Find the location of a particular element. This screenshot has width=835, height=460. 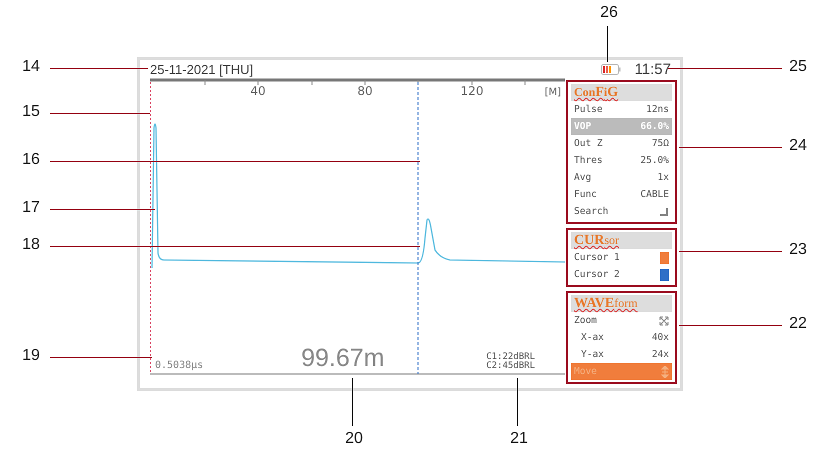

axis-tick-label: 120 is located at coordinates (472, 91).